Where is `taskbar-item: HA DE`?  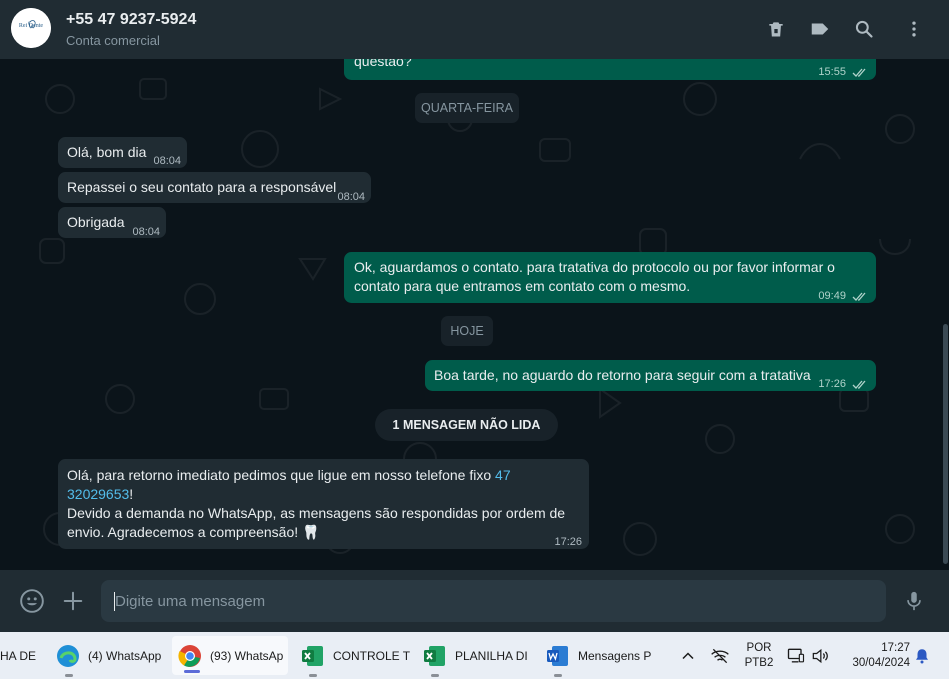
taskbar-item: HA DE is located at coordinates (24, 655).